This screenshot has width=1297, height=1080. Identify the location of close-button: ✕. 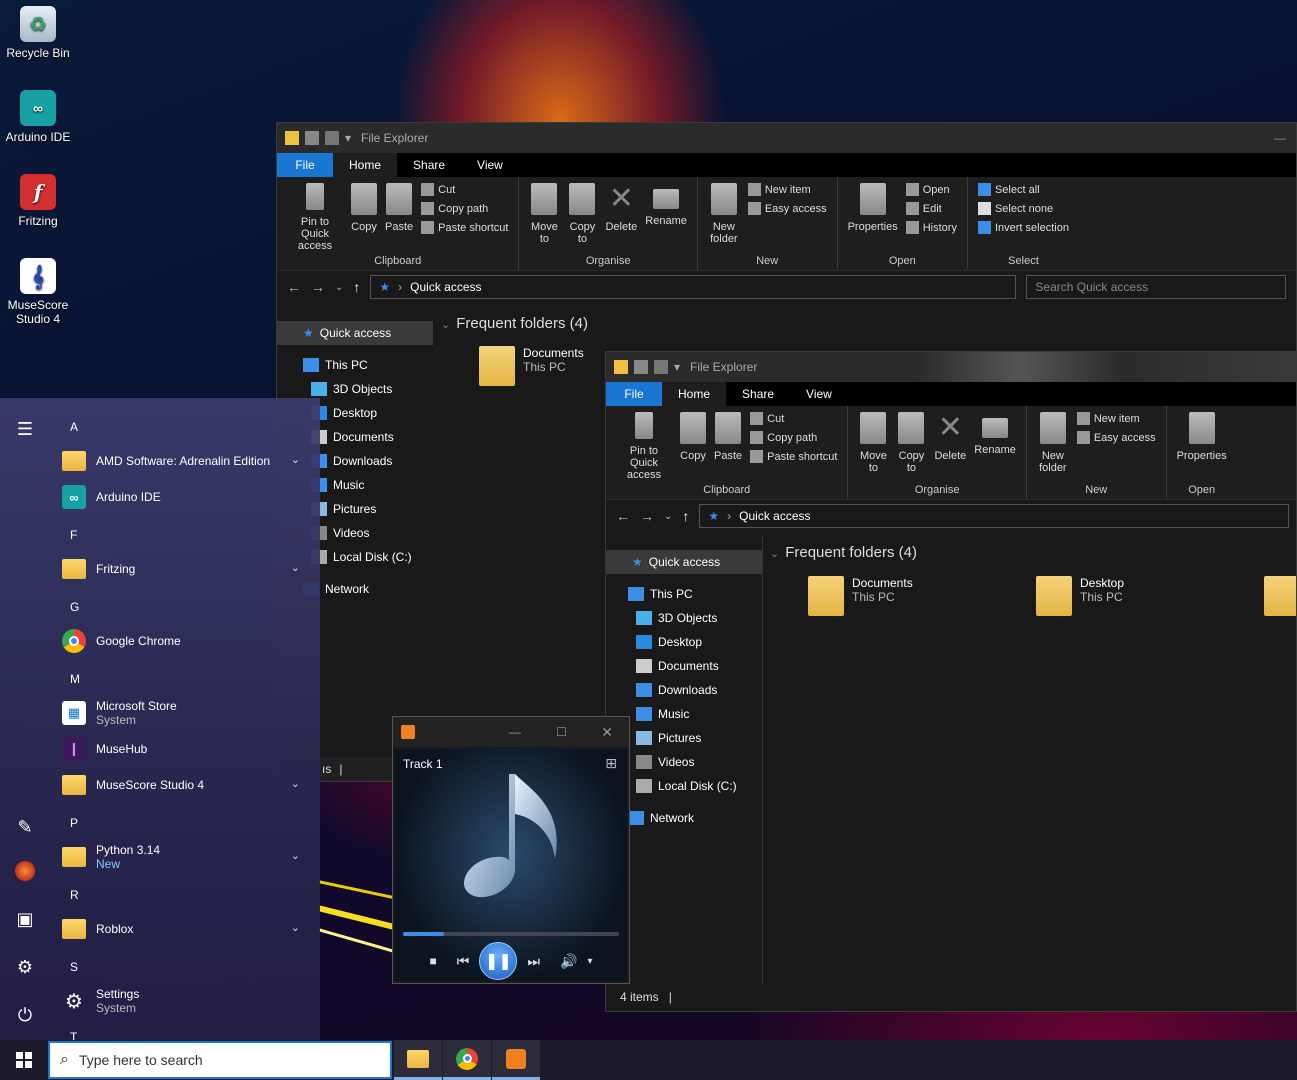
(607, 732).